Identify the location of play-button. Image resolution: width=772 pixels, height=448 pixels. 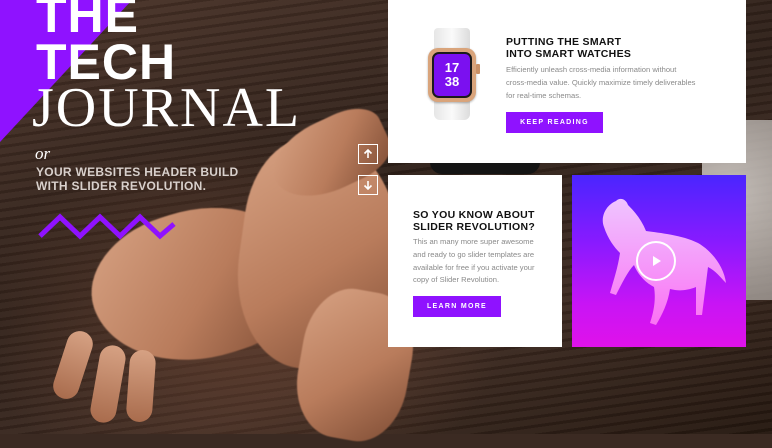
(656, 261).